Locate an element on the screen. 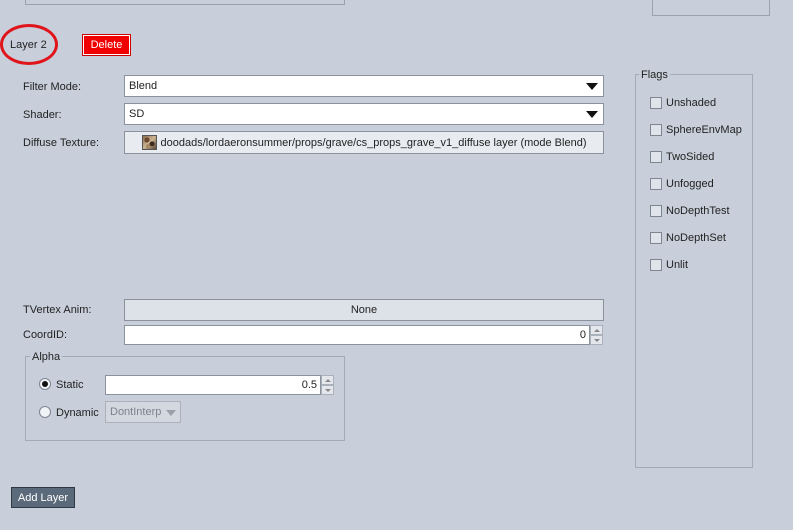  texture-thumbnail-icon is located at coordinates (149, 142).